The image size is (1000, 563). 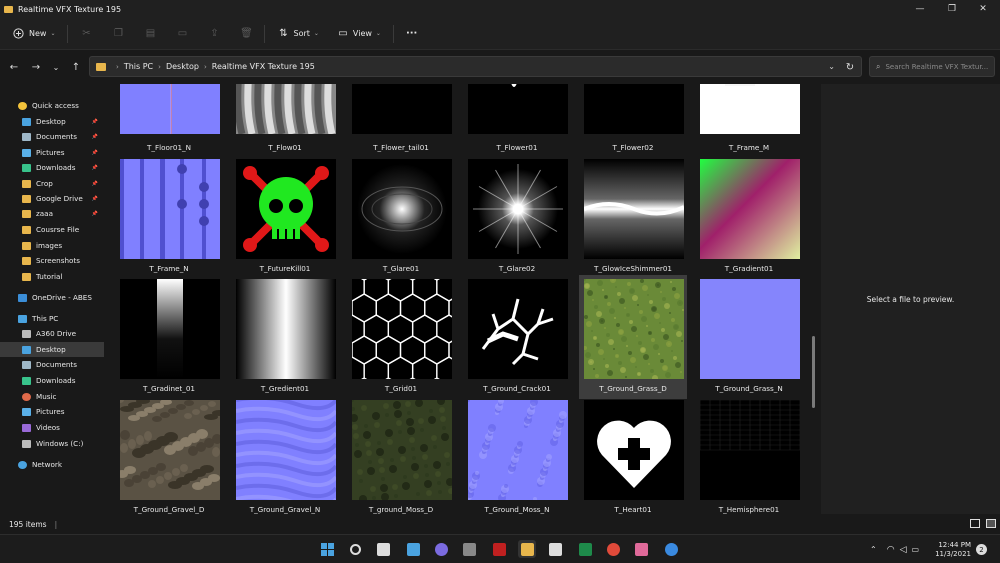 What do you see at coordinates (56, 67) in the screenshot?
I see `recent-locations-button: ⌄` at bounding box center [56, 67].